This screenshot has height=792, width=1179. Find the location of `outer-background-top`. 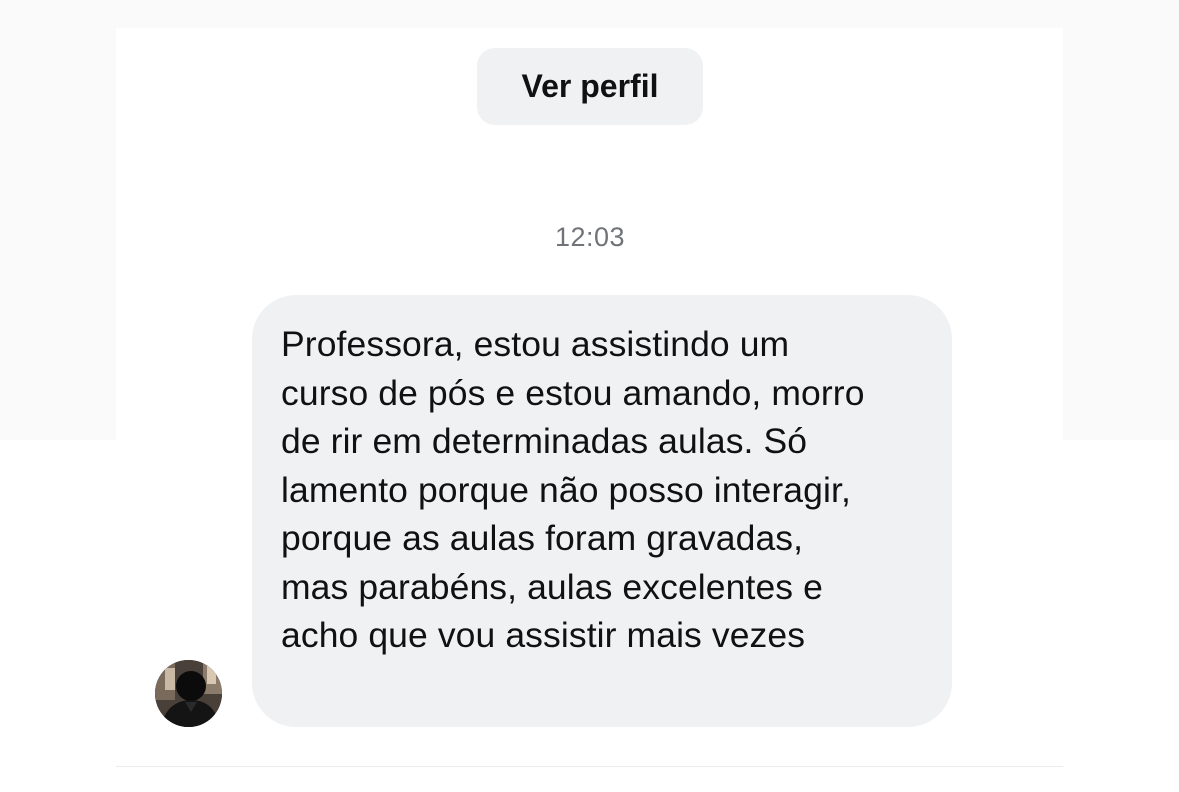

outer-background-top is located at coordinates (589, 14).